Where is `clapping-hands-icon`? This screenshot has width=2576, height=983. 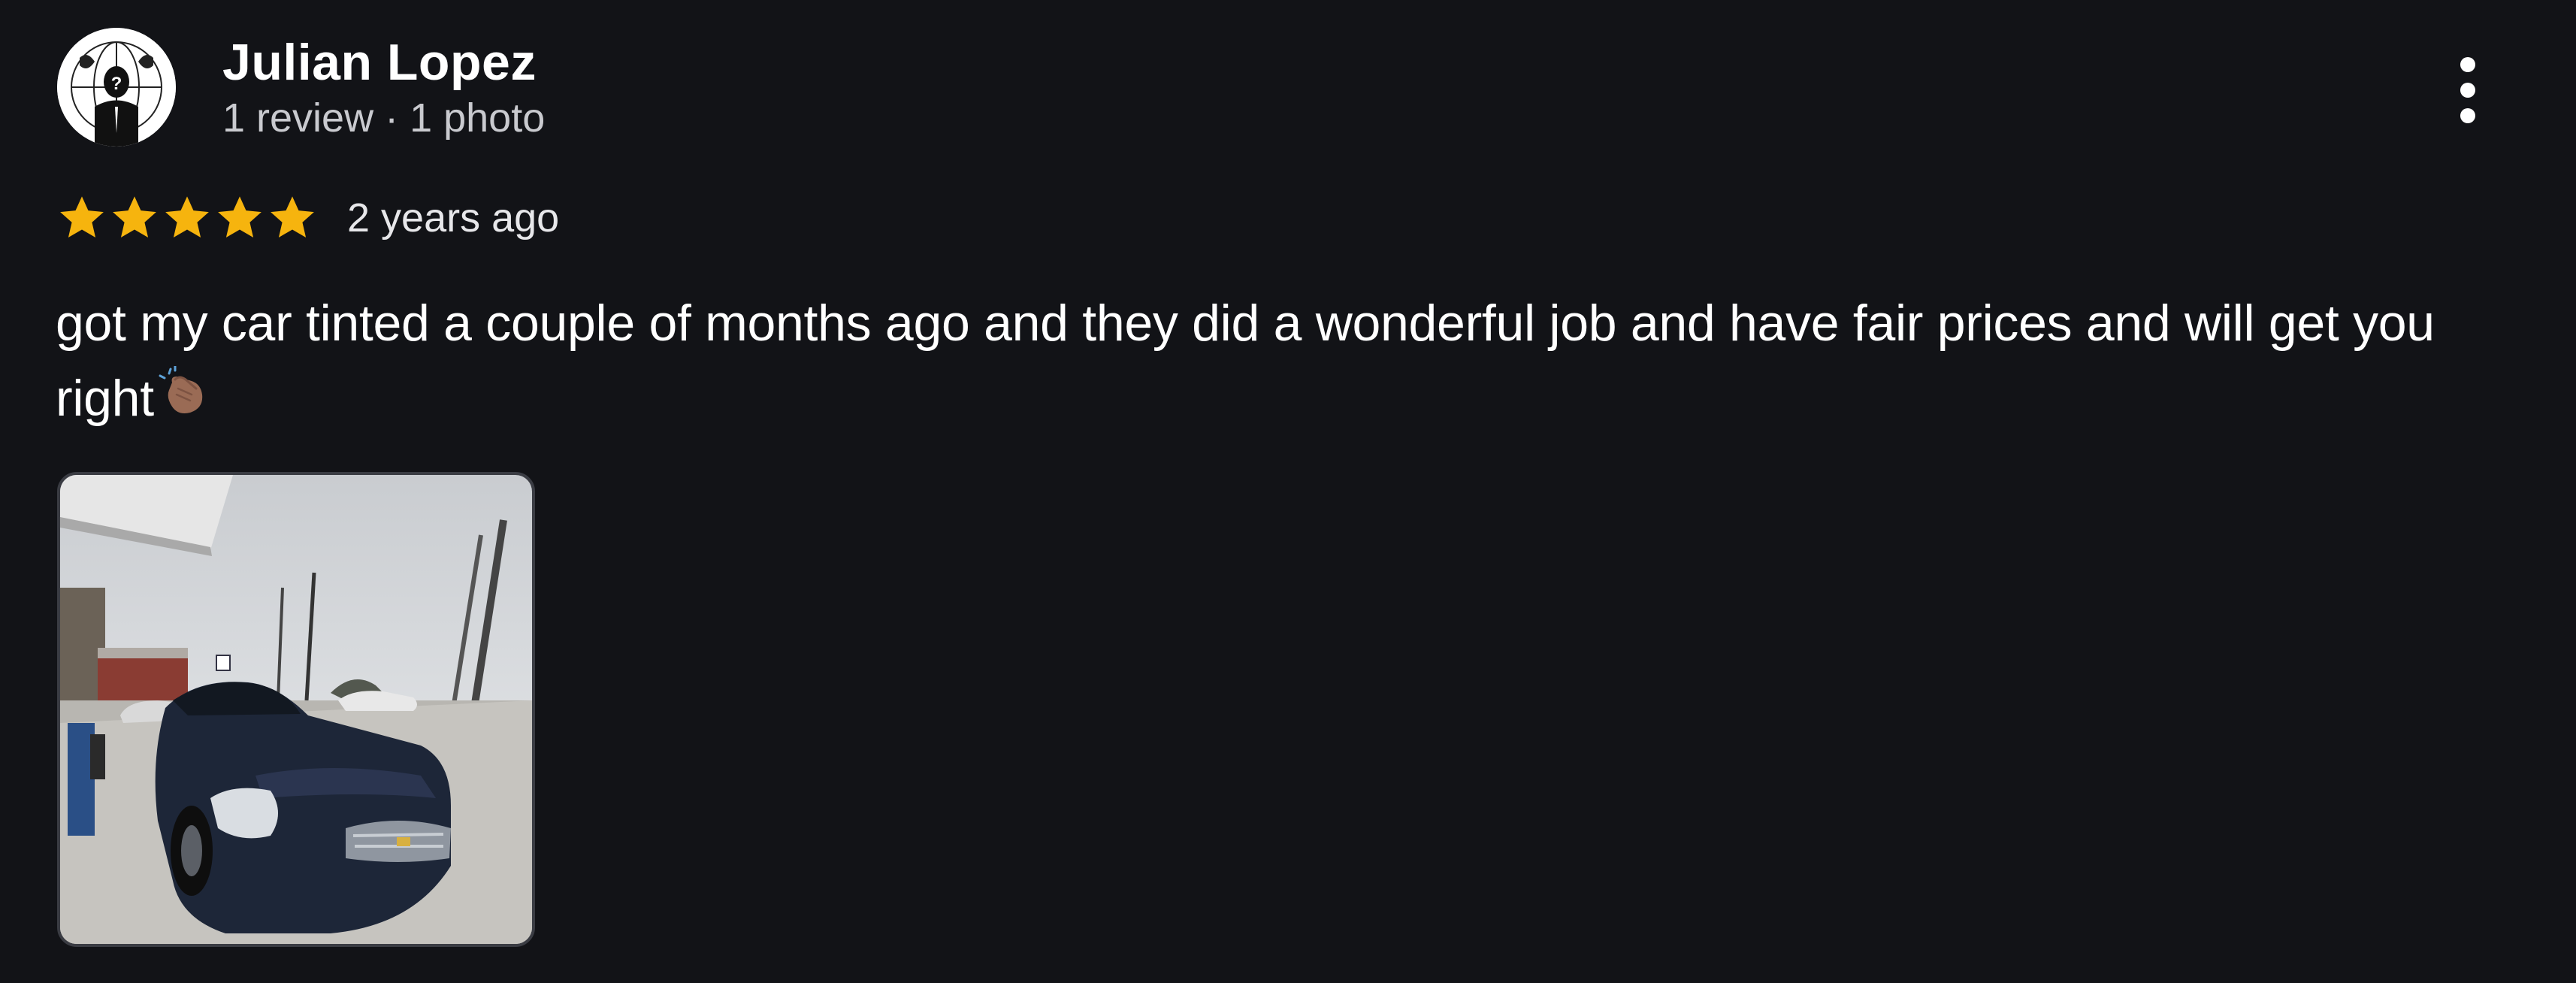 clapping-hands-icon is located at coordinates (184, 398).